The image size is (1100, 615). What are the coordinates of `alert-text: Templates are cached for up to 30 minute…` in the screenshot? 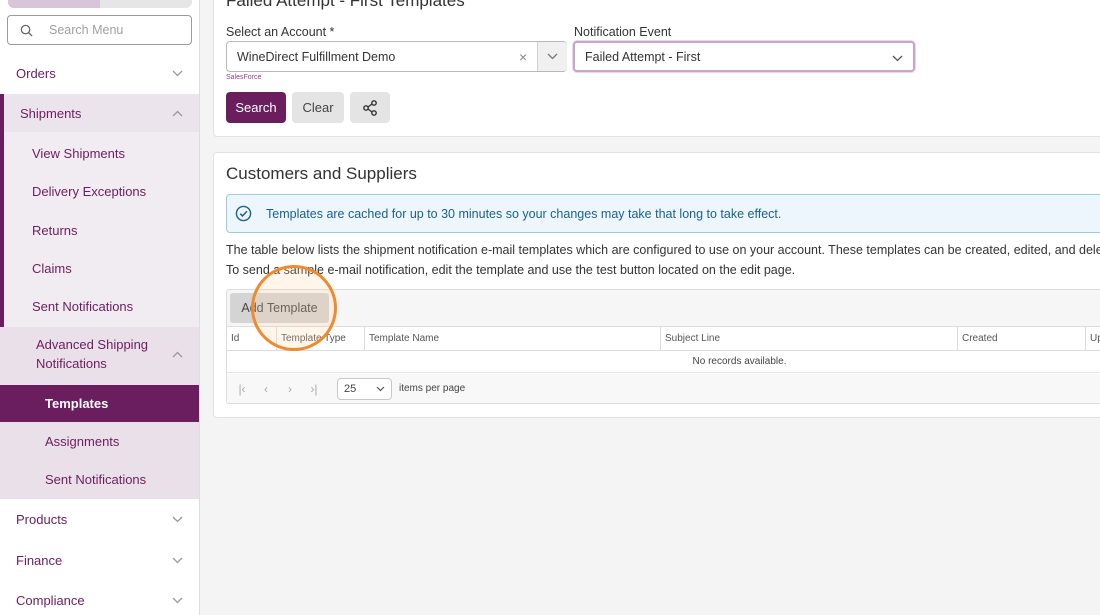 It's located at (524, 213).